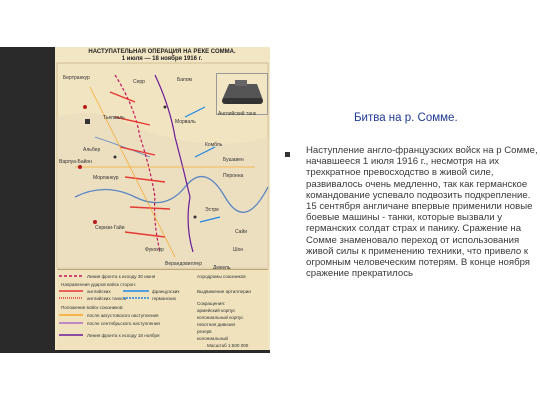 The width and height of the screenshot is (540, 405). I want to click on place-label: Бушавен, so click(233, 160).